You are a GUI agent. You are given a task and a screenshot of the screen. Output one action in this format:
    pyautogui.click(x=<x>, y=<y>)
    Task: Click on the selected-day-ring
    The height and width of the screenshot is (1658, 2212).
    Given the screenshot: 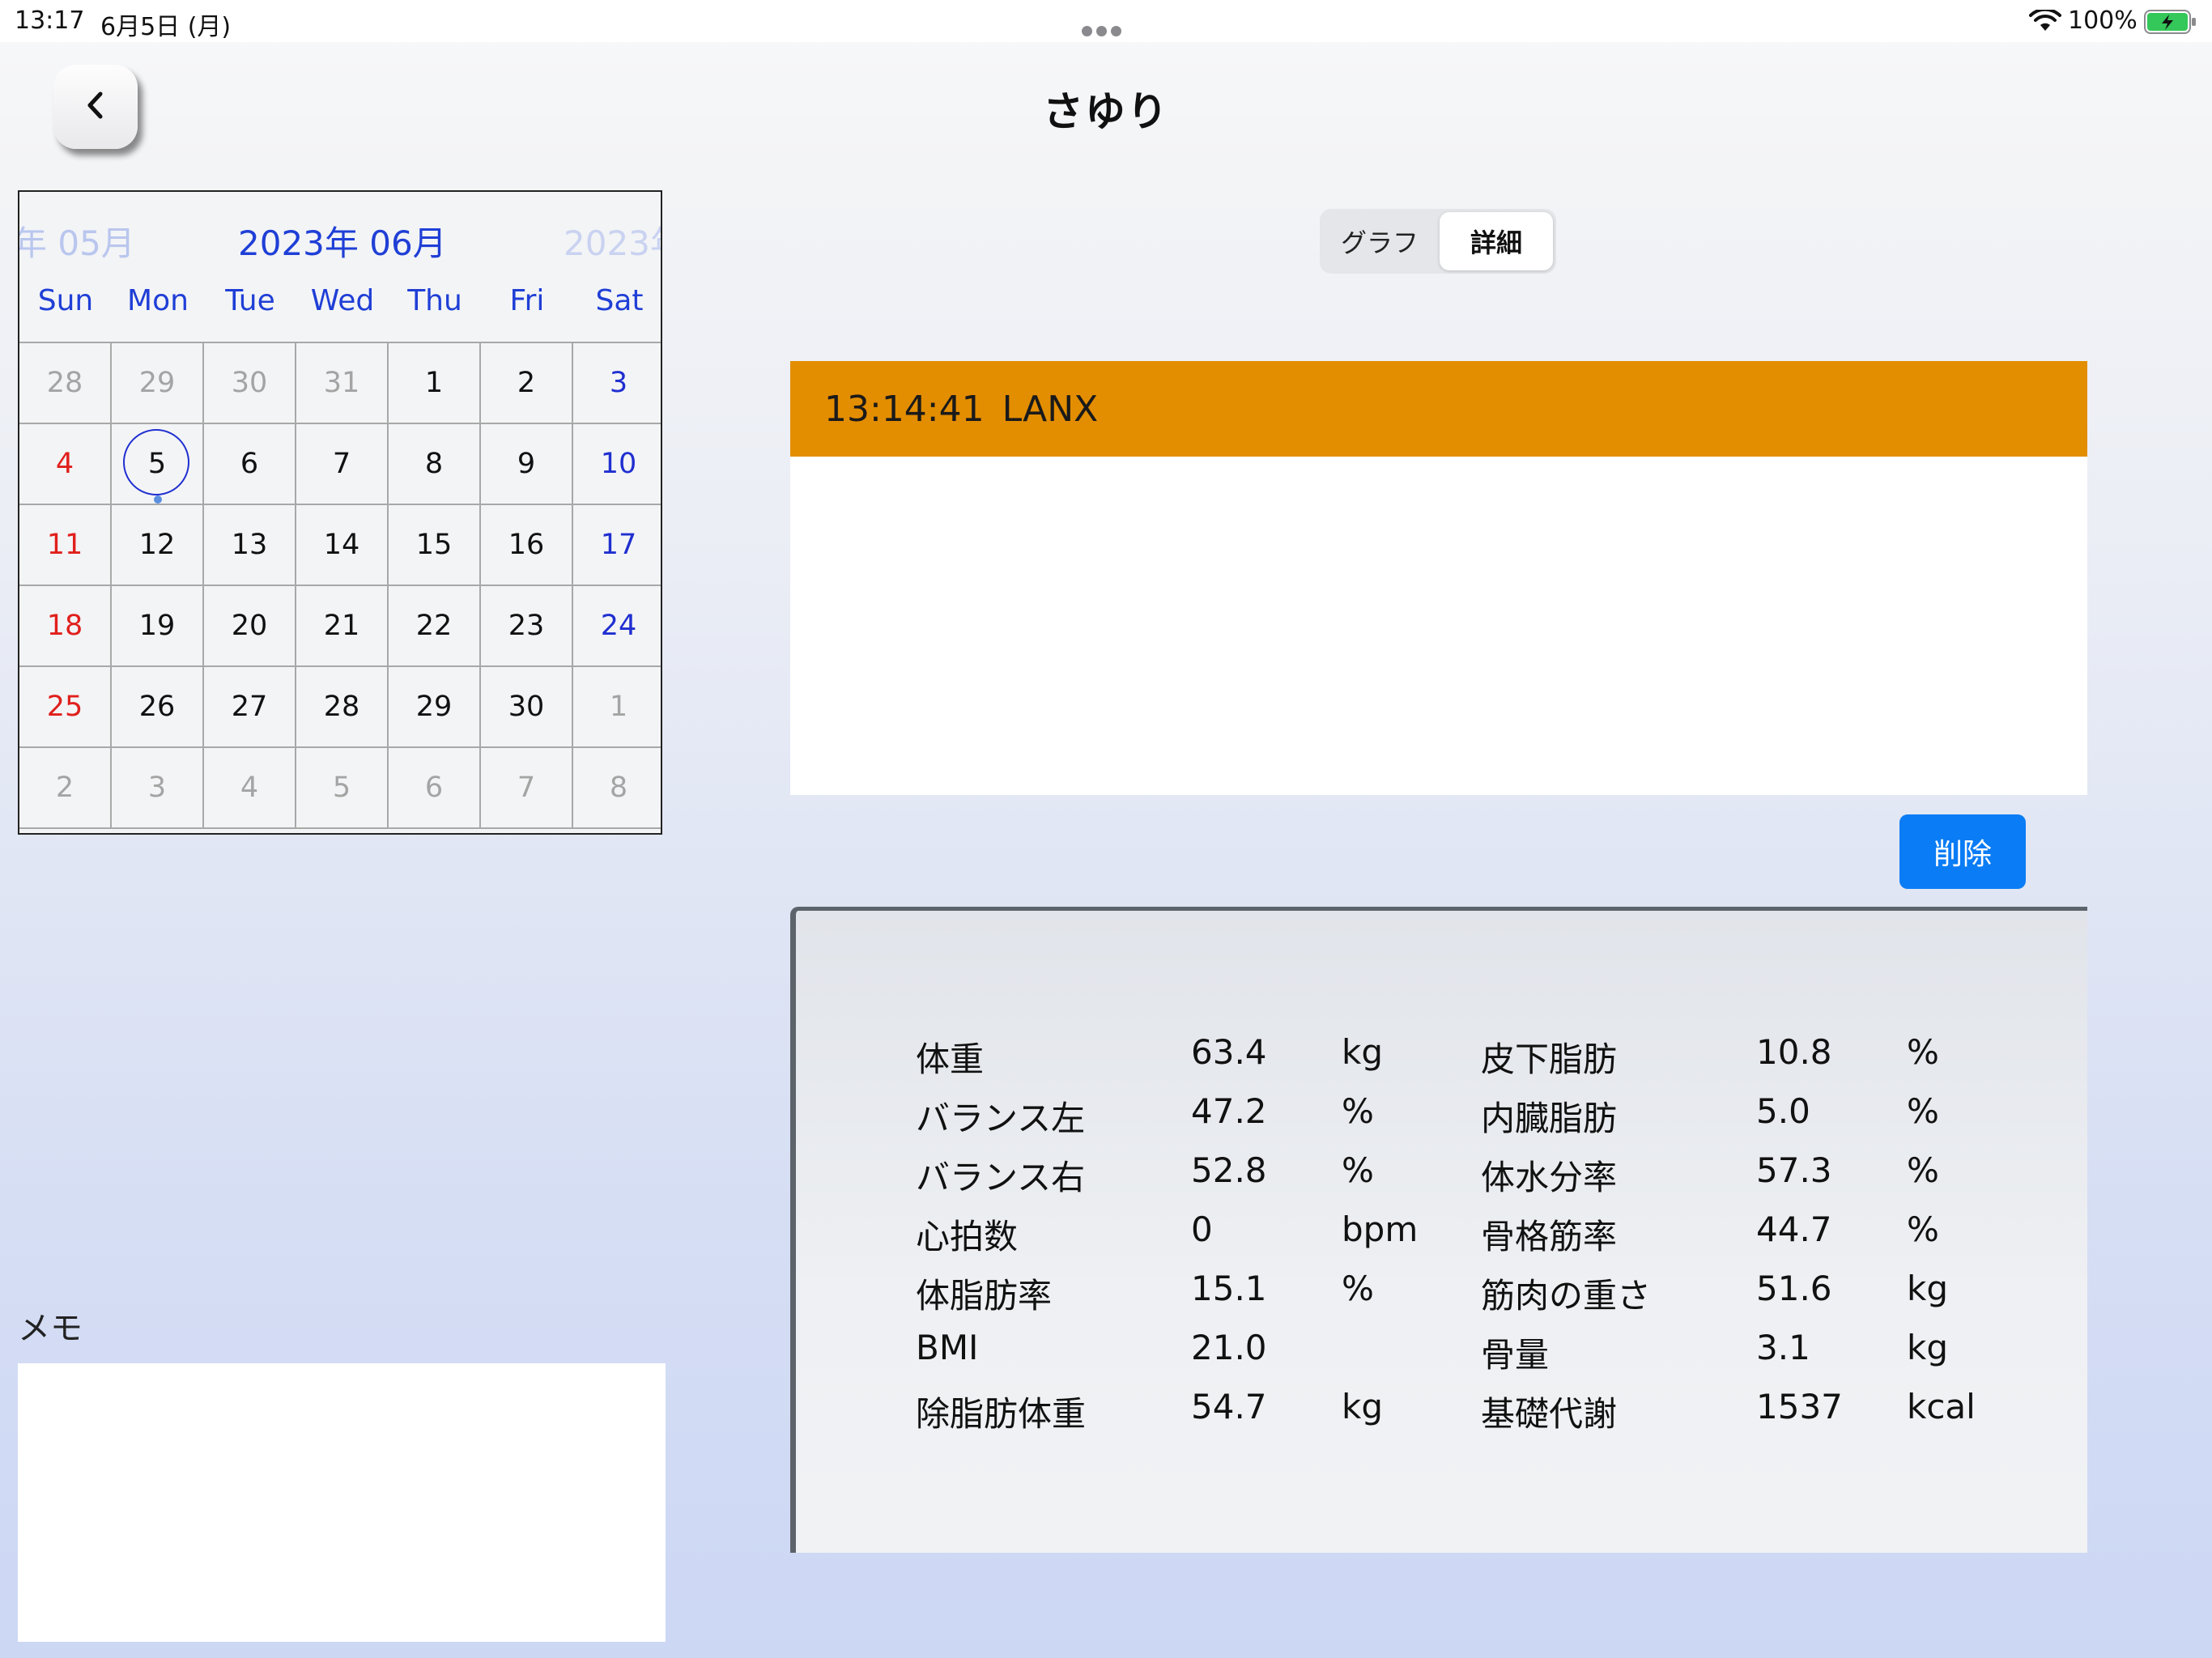 What is the action you would take?
    pyautogui.click(x=156, y=462)
    